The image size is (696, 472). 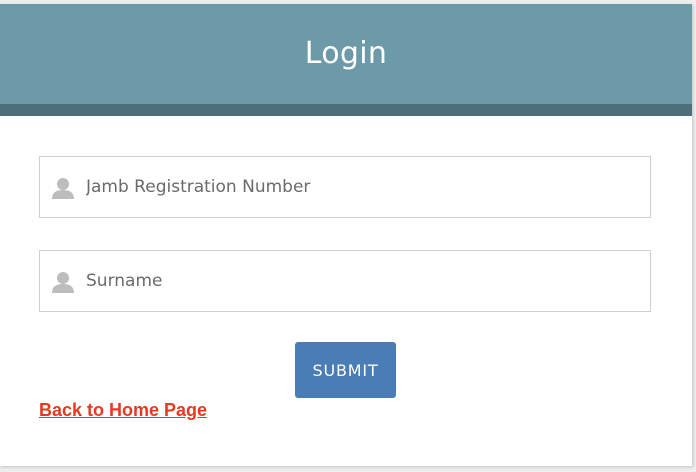 What do you see at coordinates (346, 110) in the screenshot?
I see `header-divider` at bounding box center [346, 110].